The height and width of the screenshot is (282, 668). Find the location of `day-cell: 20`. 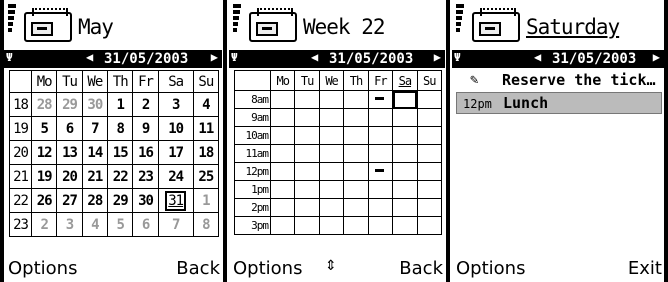

day-cell: 20 is located at coordinates (69, 176).